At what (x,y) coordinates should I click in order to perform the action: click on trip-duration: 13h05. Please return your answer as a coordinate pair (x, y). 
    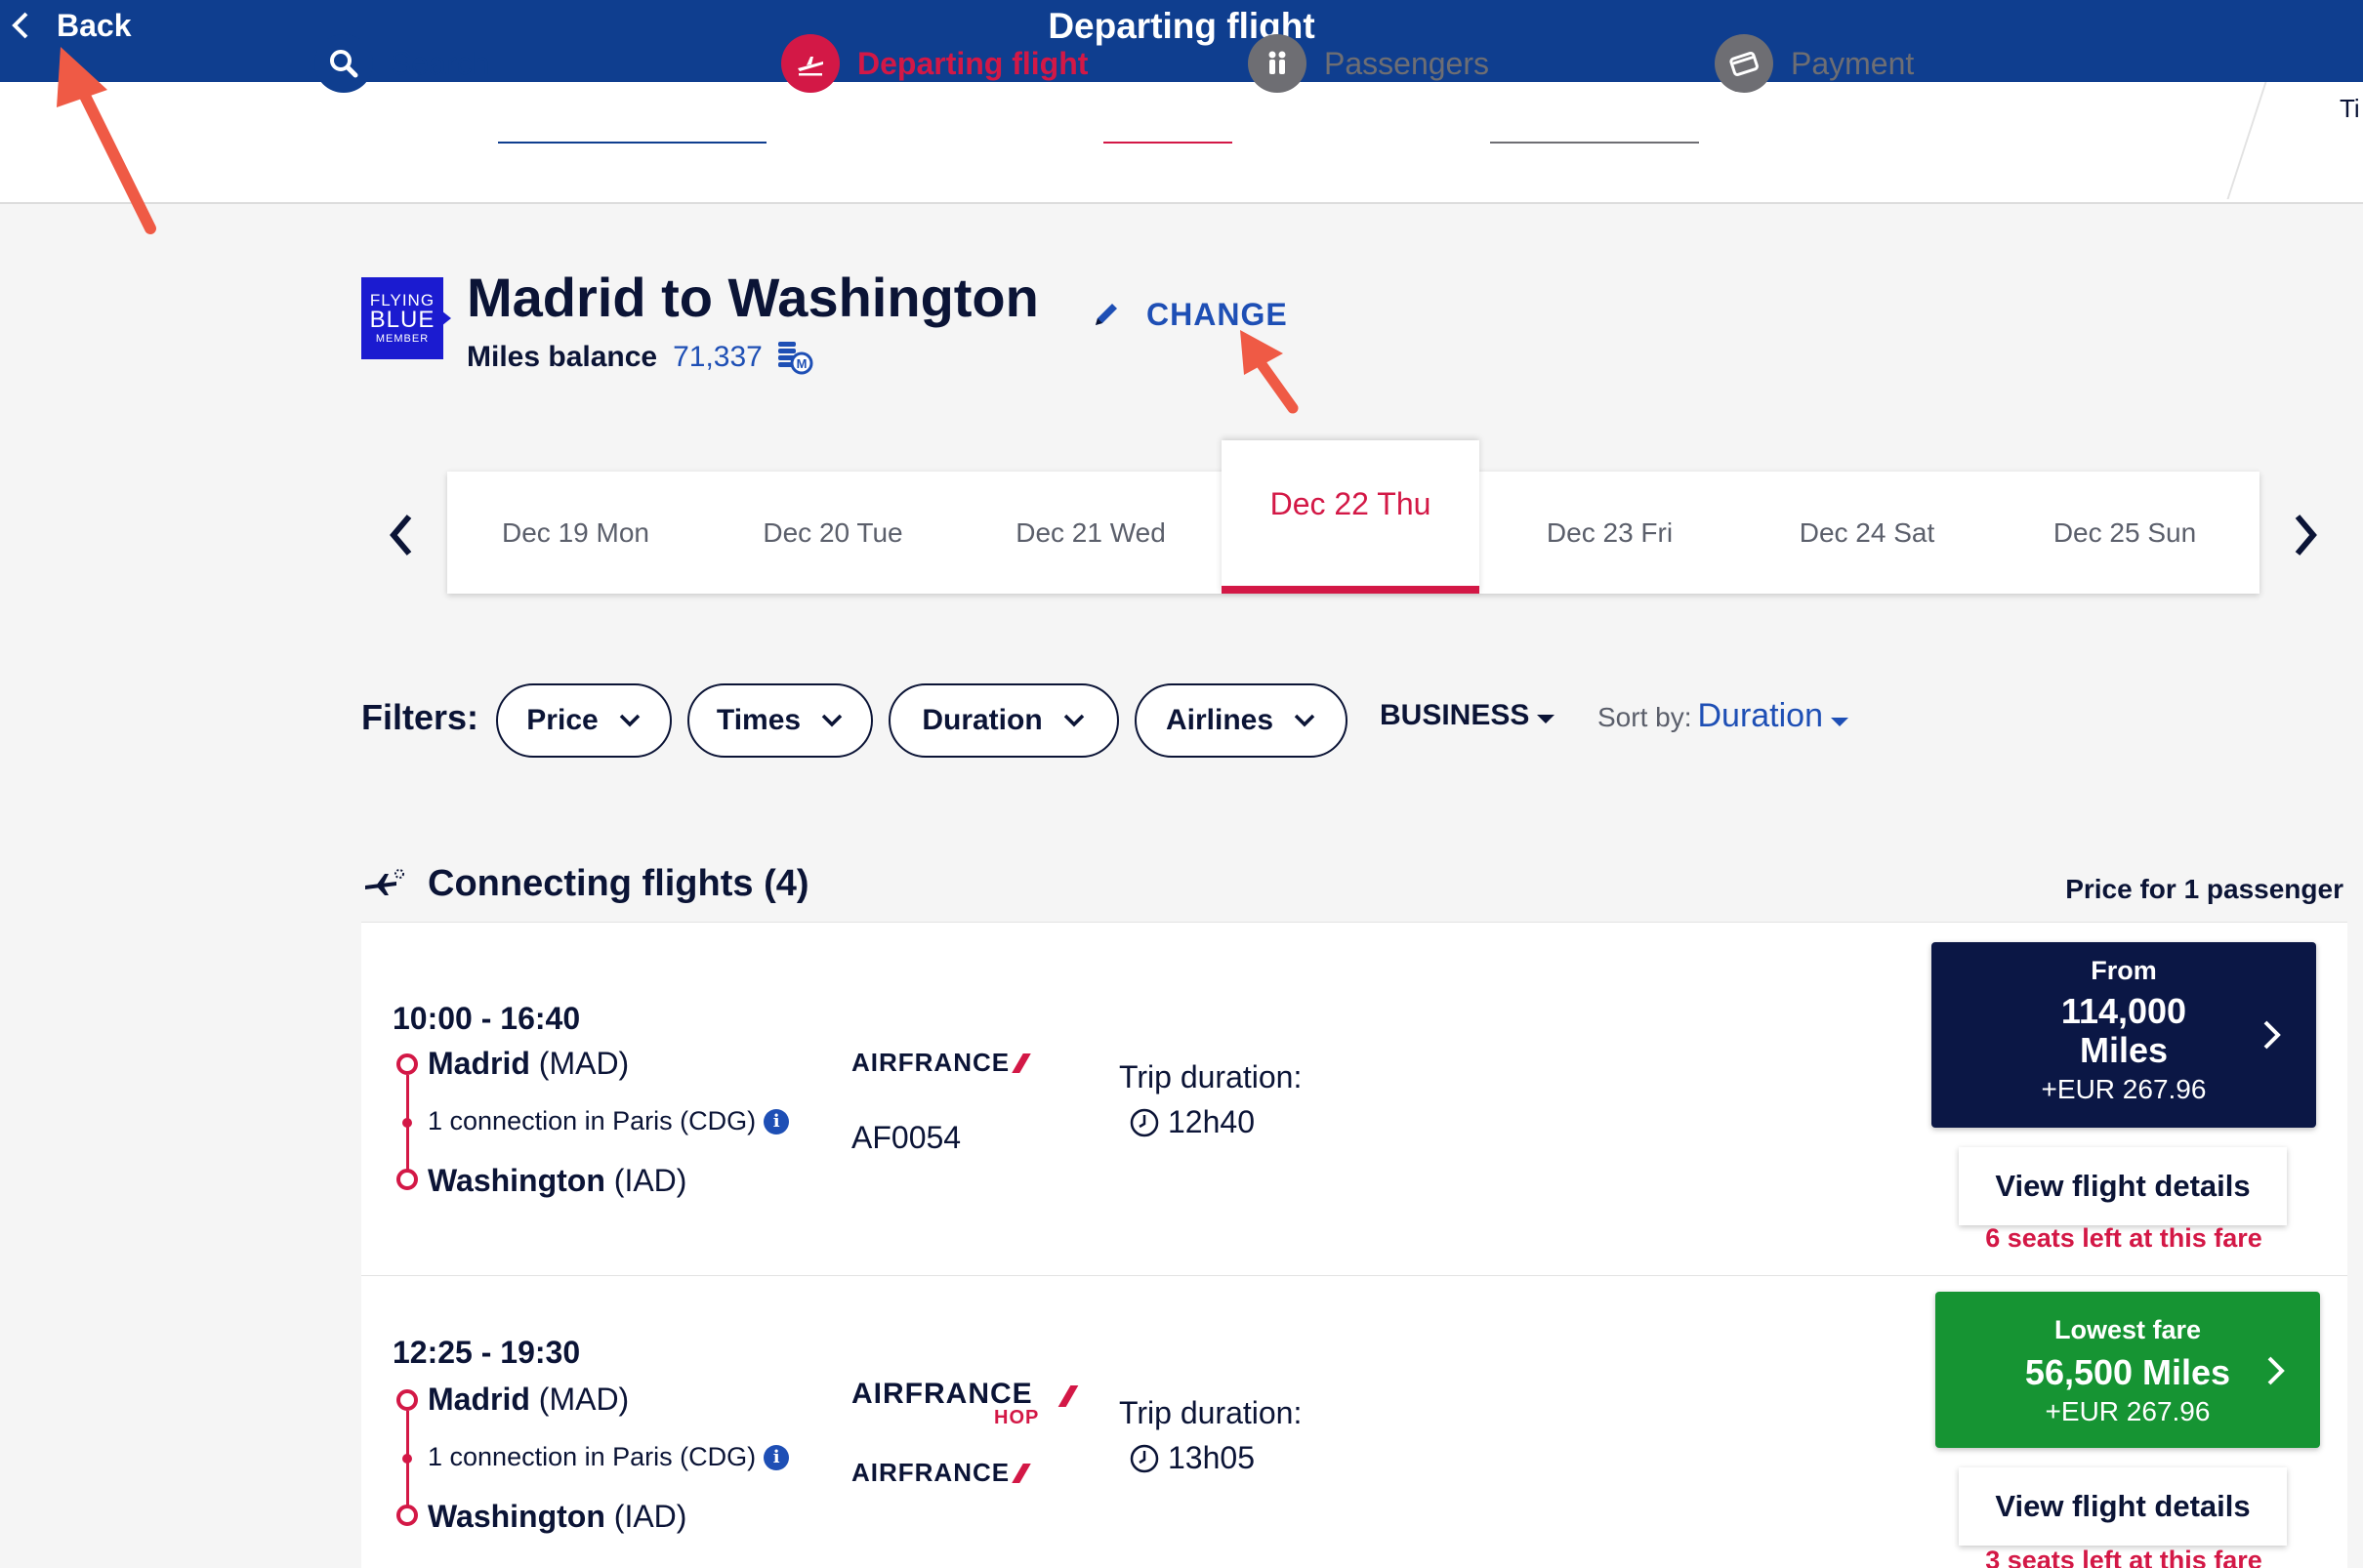
    Looking at the image, I should click on (1192, 1458).